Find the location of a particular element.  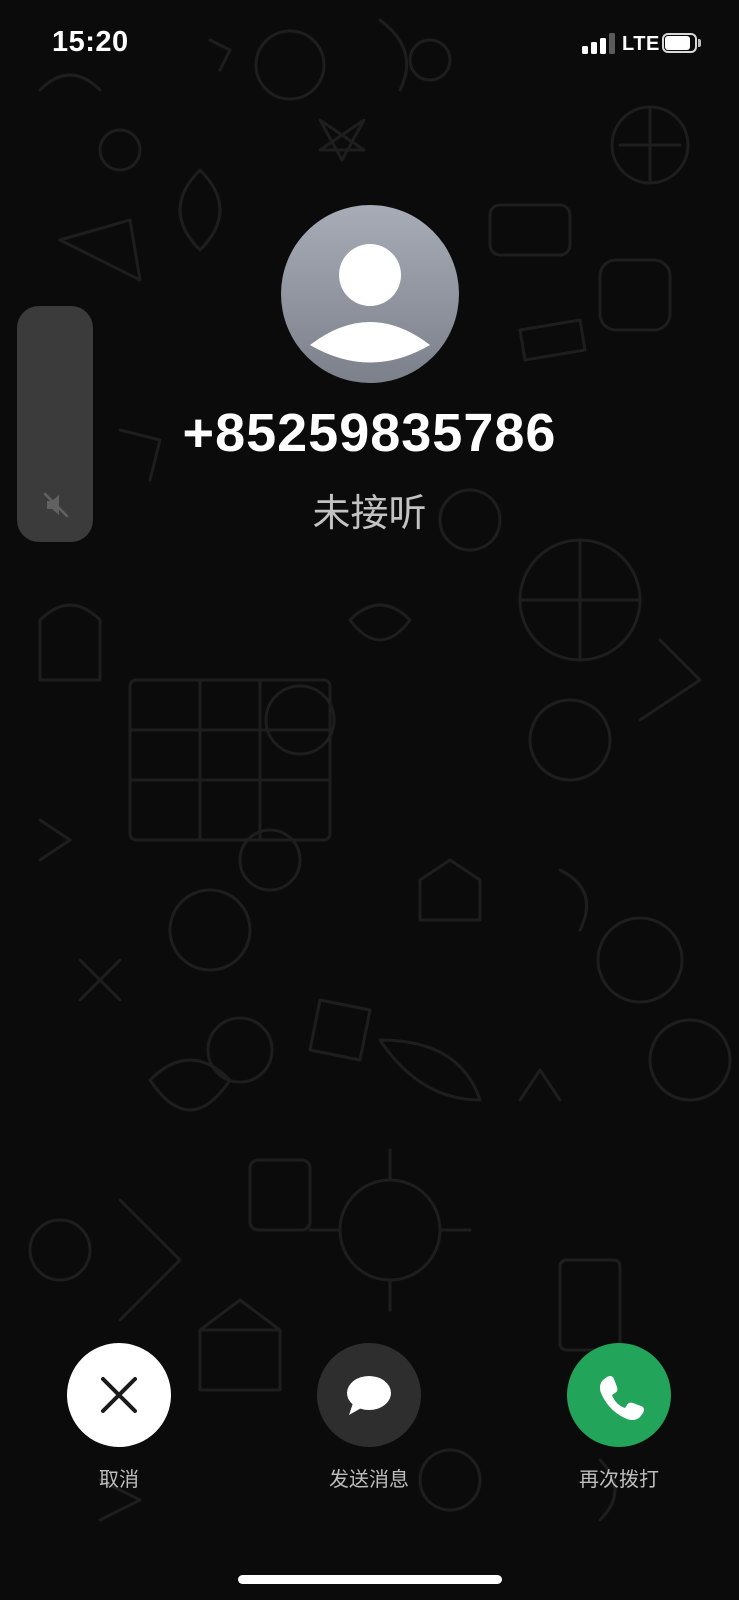

cancel-button-label: 取消 is located at coordinates (119, 1479).